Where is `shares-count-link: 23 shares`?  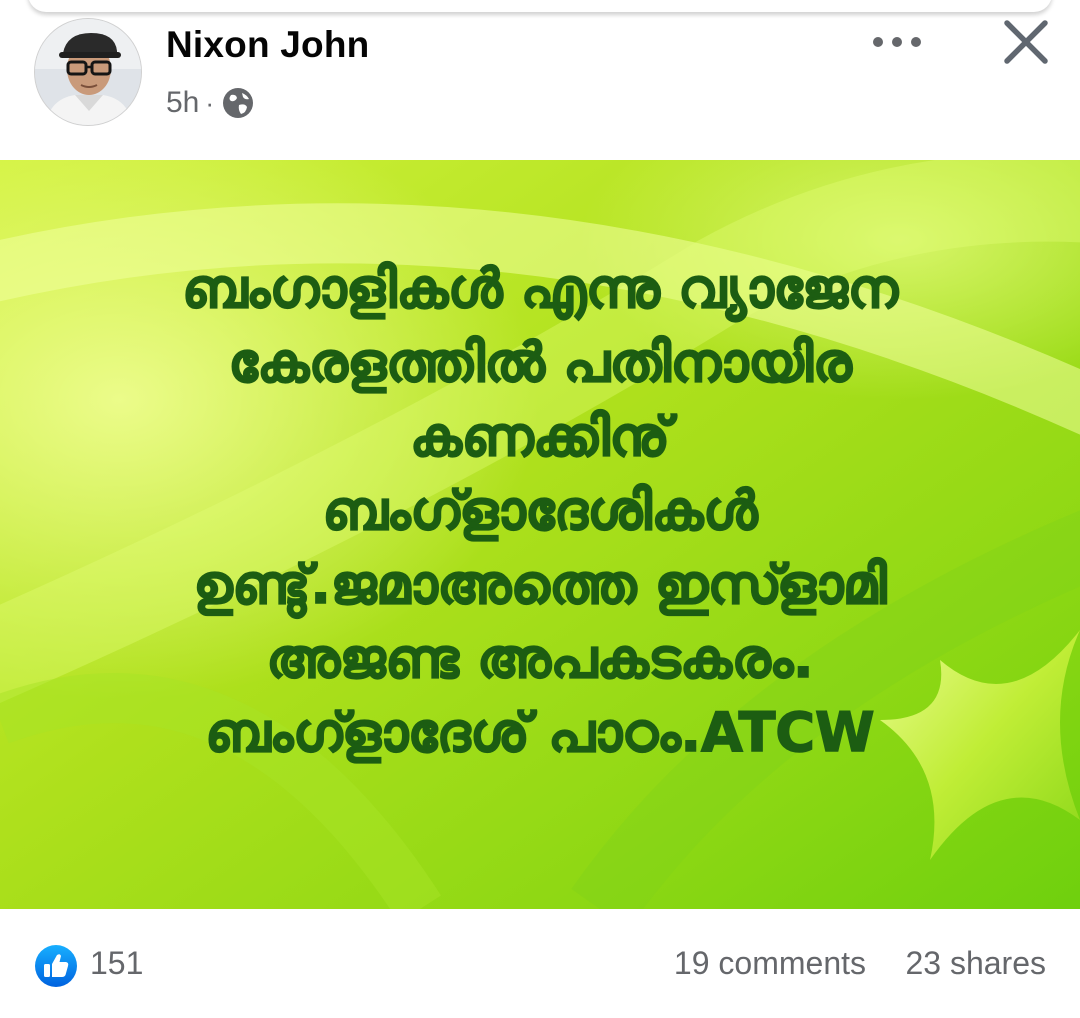 shares-count-link: 23 shares is located at coordinates (975, 963).